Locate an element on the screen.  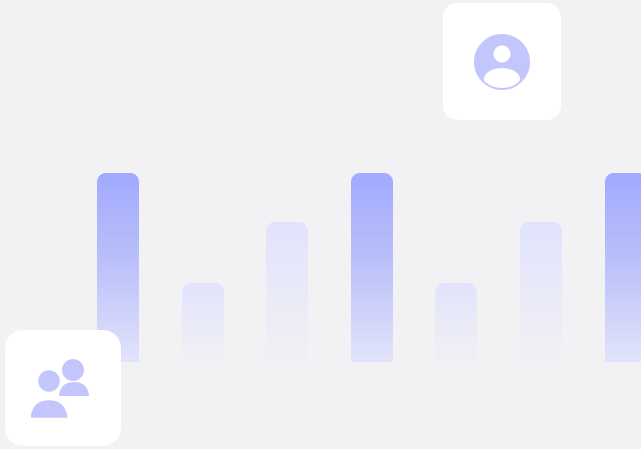
user-circle-icon is located at coordinates (502, 61).